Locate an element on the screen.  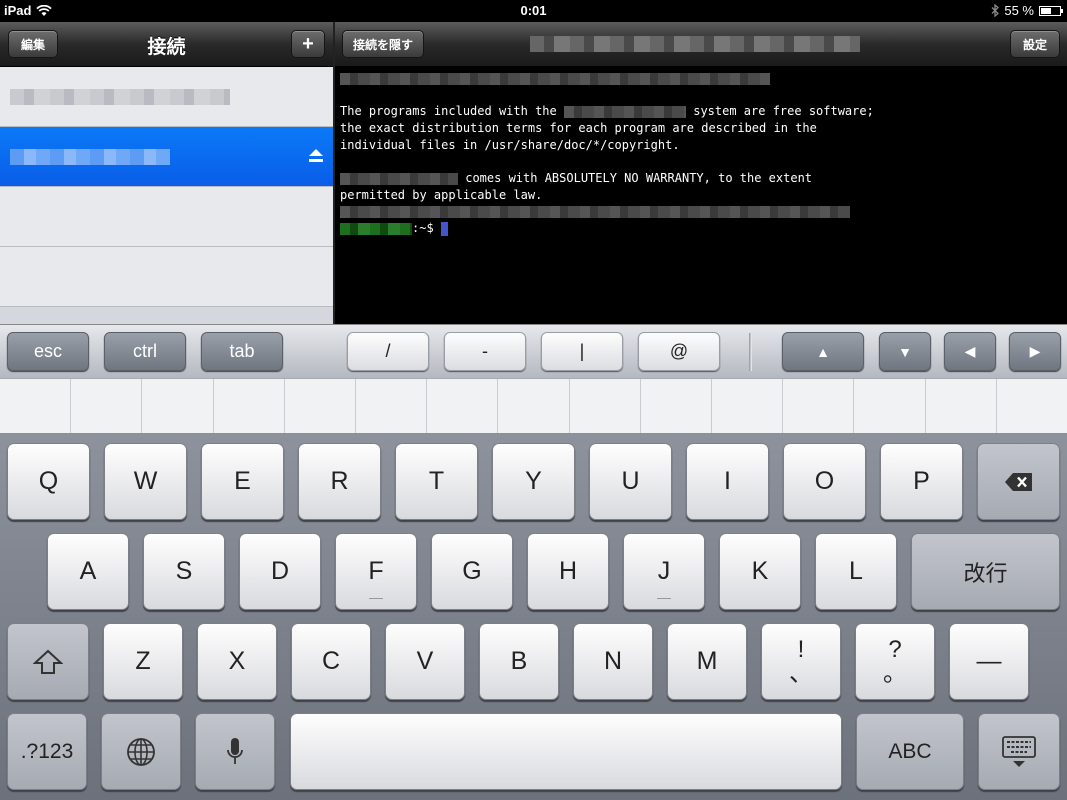
space-key is located at coordinates (566, 751).